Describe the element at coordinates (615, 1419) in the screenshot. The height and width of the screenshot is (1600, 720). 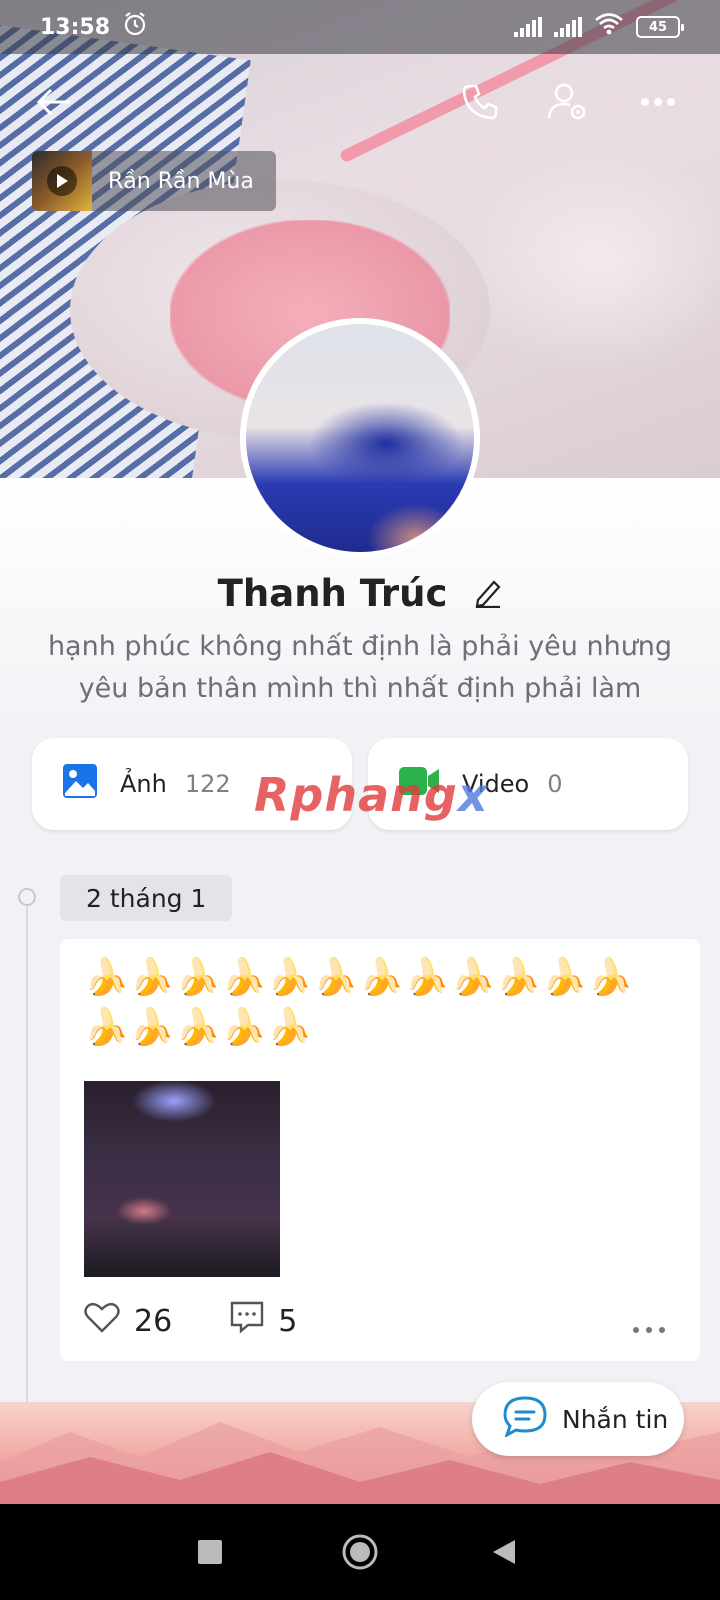
I see `message-button-label: Nhắn tin` at that location.